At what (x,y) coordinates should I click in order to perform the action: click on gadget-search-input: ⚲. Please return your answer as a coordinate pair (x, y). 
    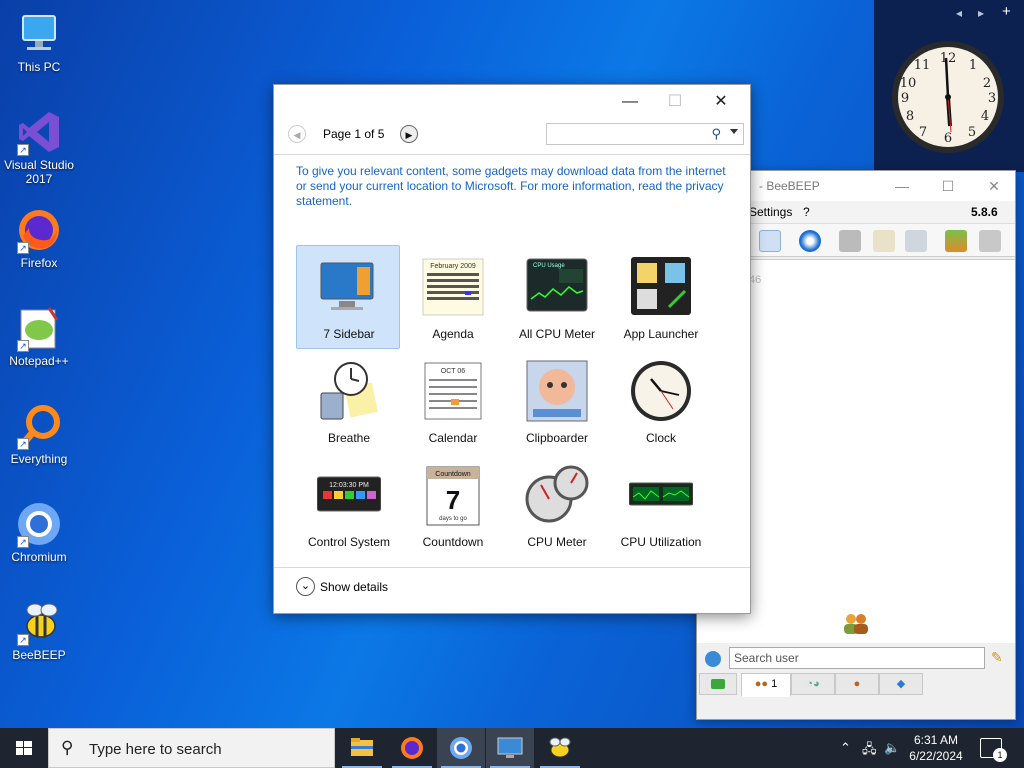
    Looking at the image, I should click on (645, 134).